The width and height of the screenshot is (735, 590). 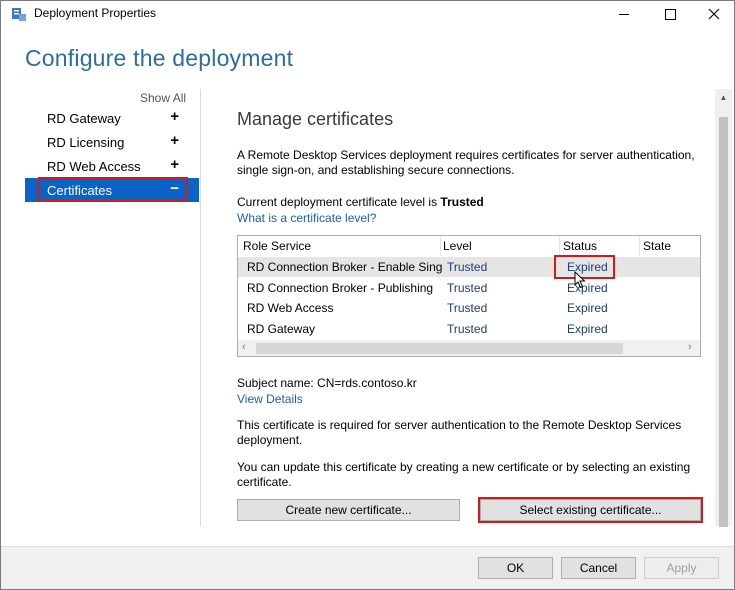 What do you see at coordinates (84, 118) in the screenshot?
I see `nav-item-label: RD Gateway` at bounding box center [84, 118].